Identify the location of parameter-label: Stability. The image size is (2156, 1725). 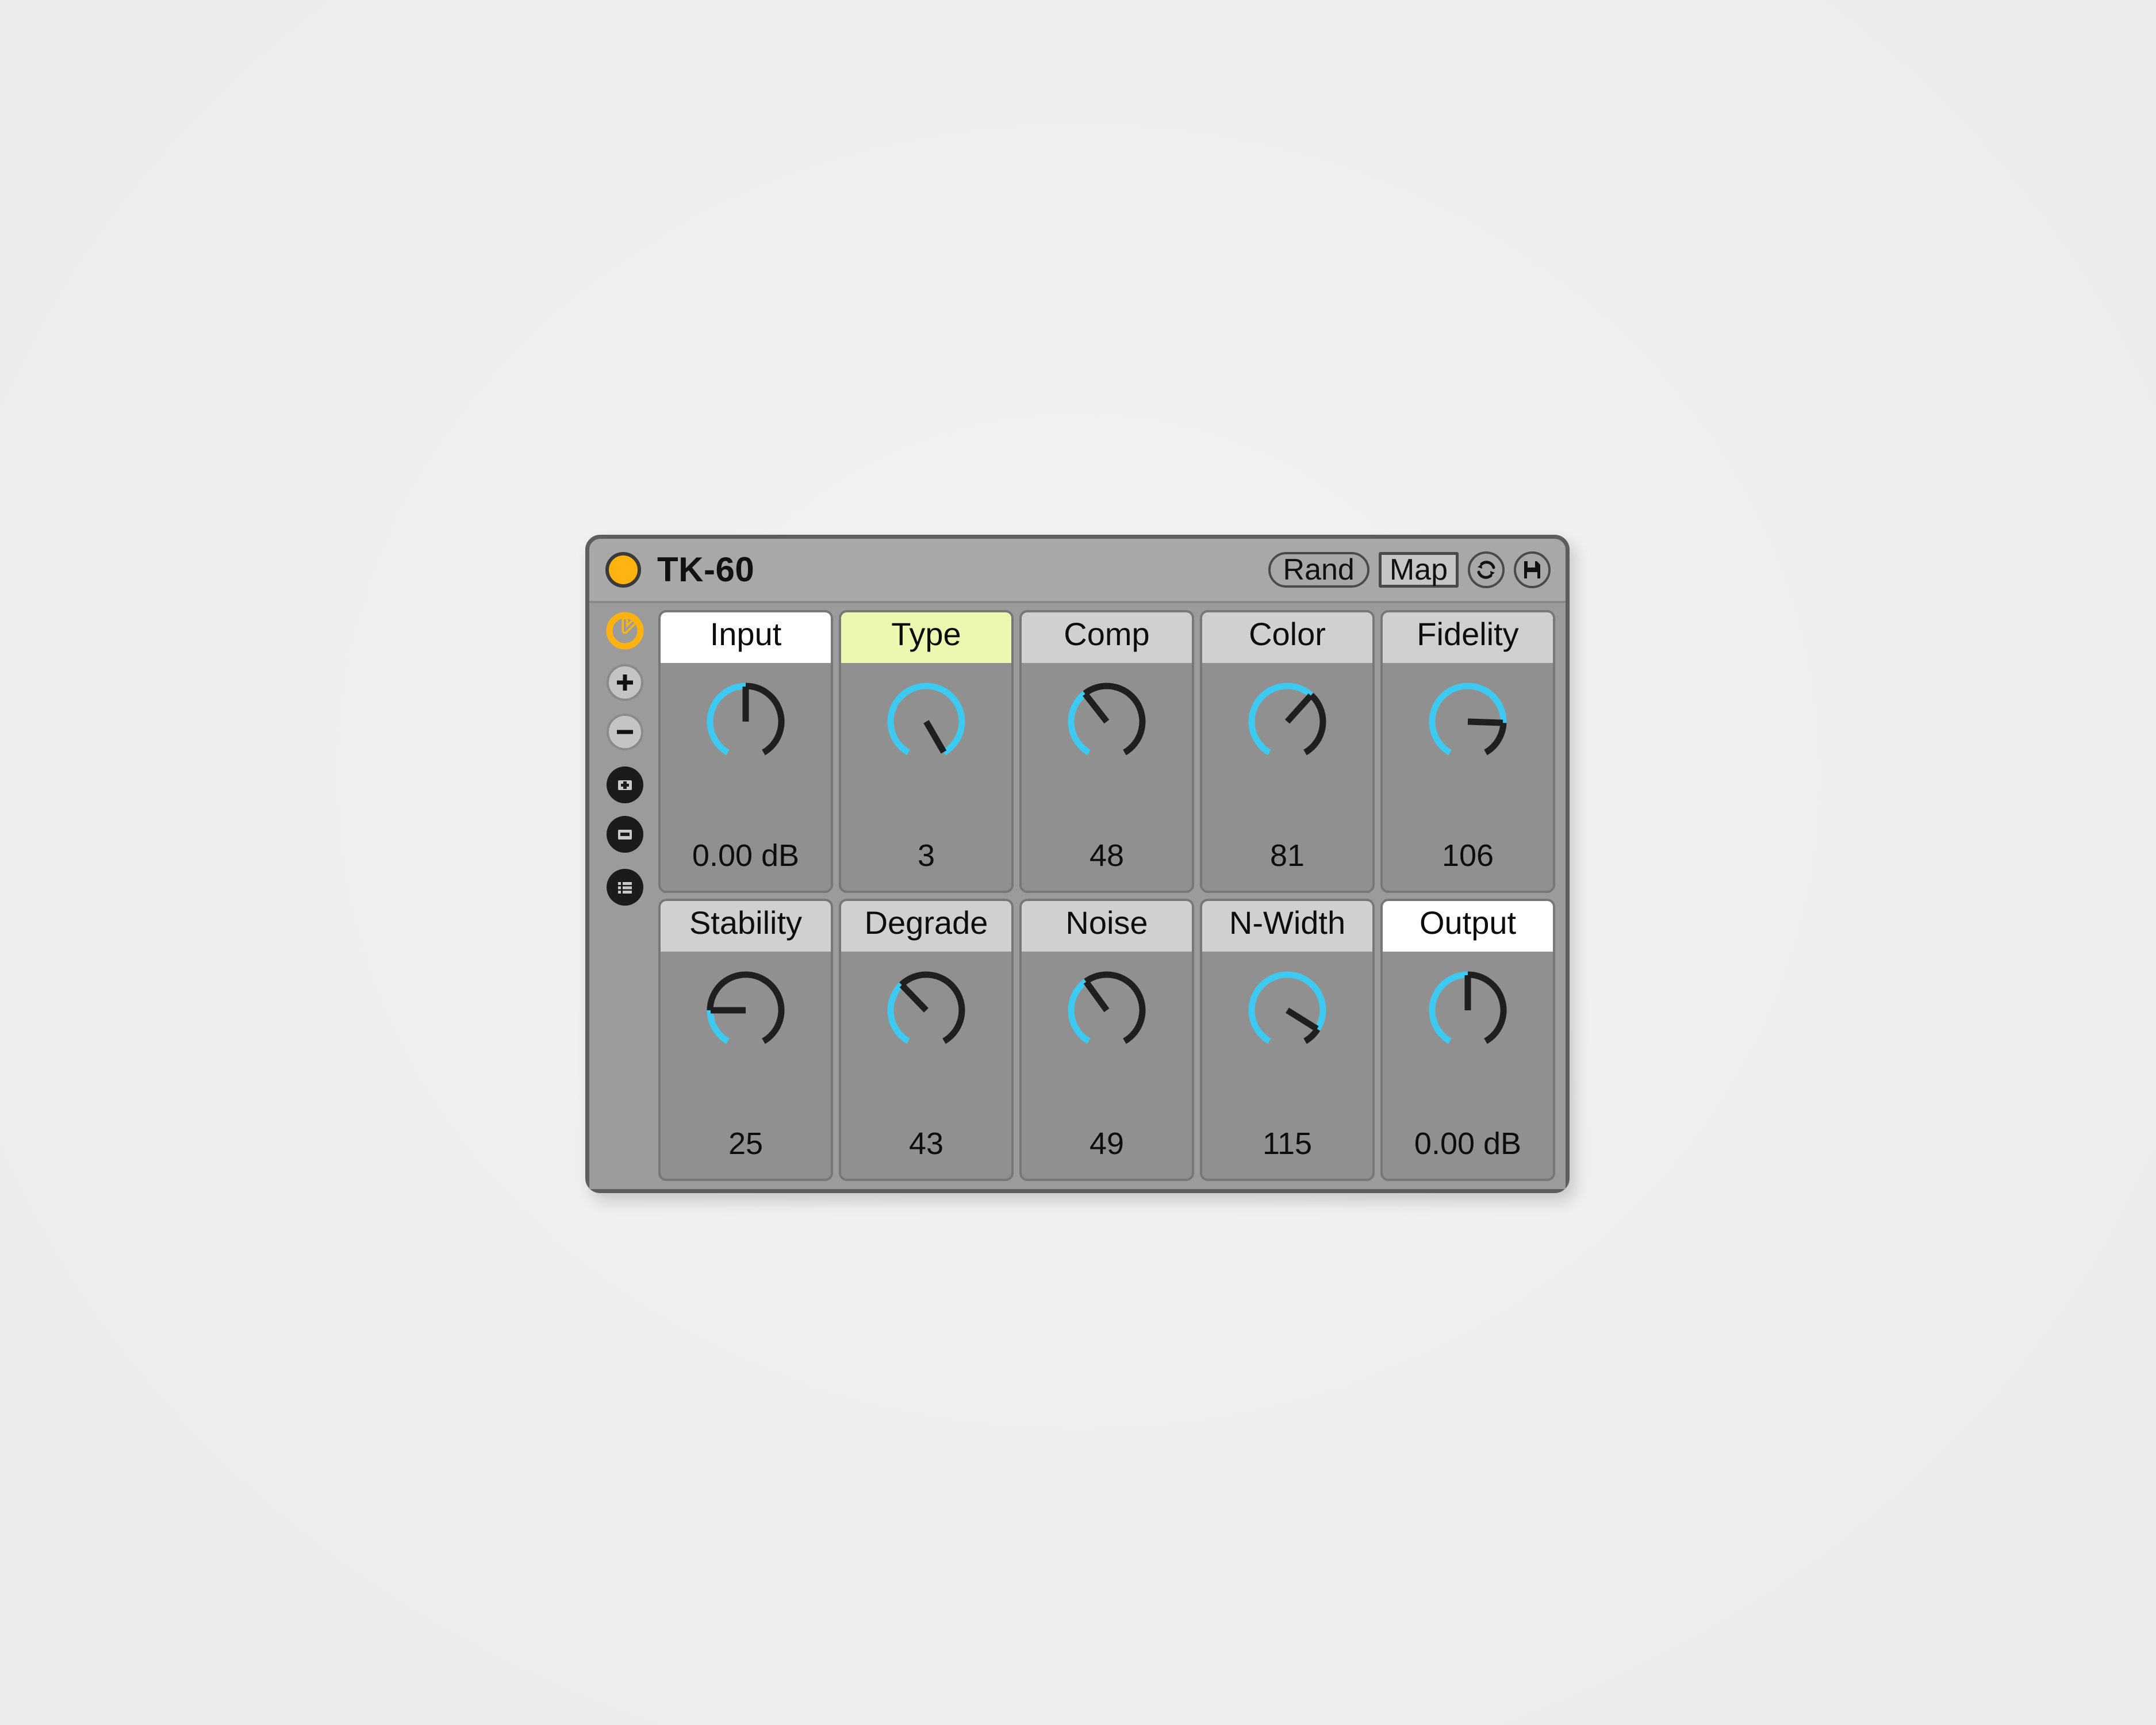
(746, 922).